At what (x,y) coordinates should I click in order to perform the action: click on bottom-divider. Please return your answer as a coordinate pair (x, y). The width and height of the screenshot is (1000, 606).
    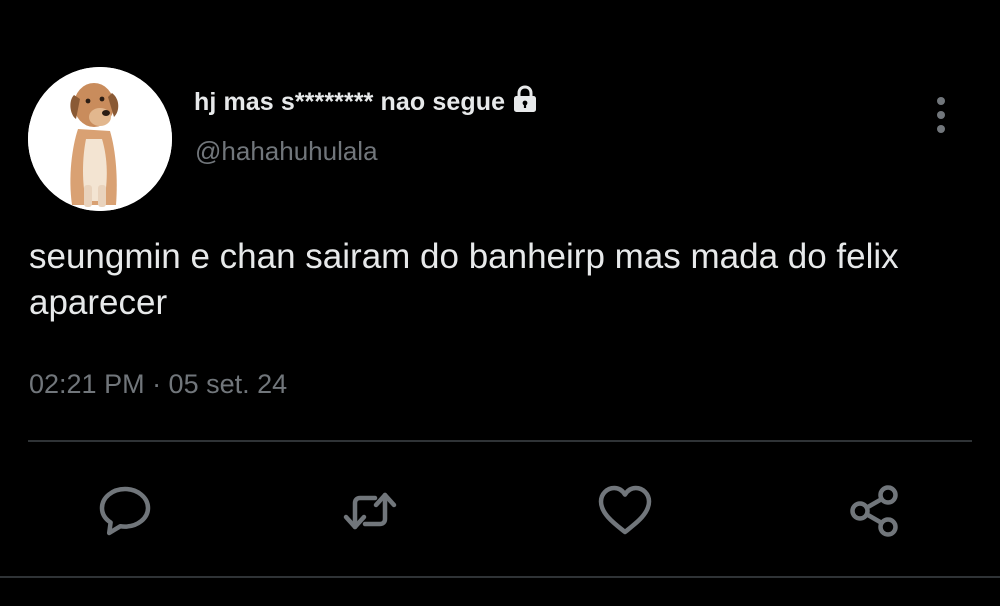
    Looking at the image, I should click on (500, 577).